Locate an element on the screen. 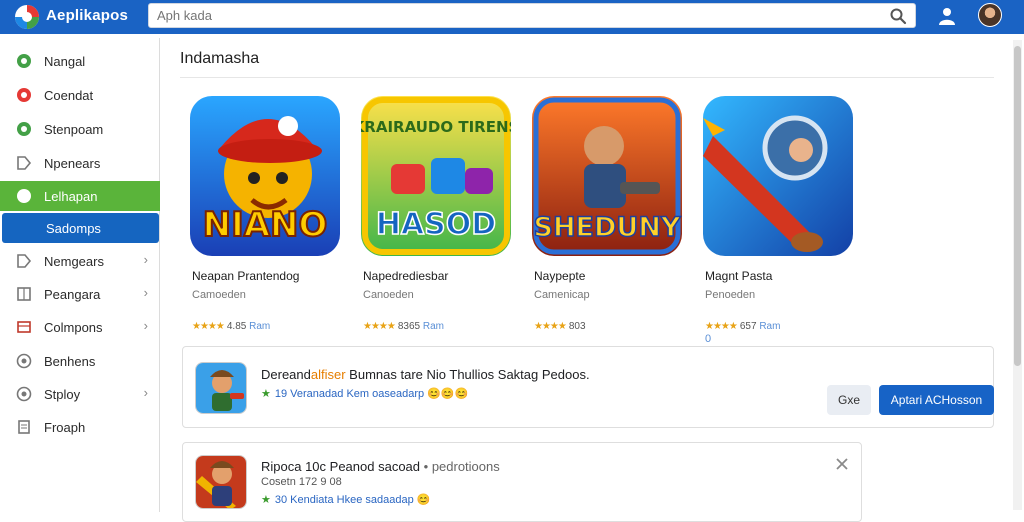 Image resolution: width=1024 pixels, height=522 pixels. sidebar-item-label: Sadomps is located at coordinates (73, 228).